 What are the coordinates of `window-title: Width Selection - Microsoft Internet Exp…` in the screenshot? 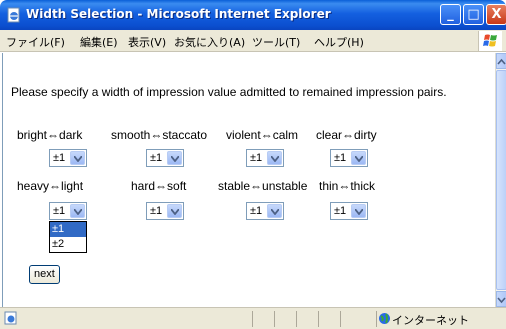 It's located at (178, 14).